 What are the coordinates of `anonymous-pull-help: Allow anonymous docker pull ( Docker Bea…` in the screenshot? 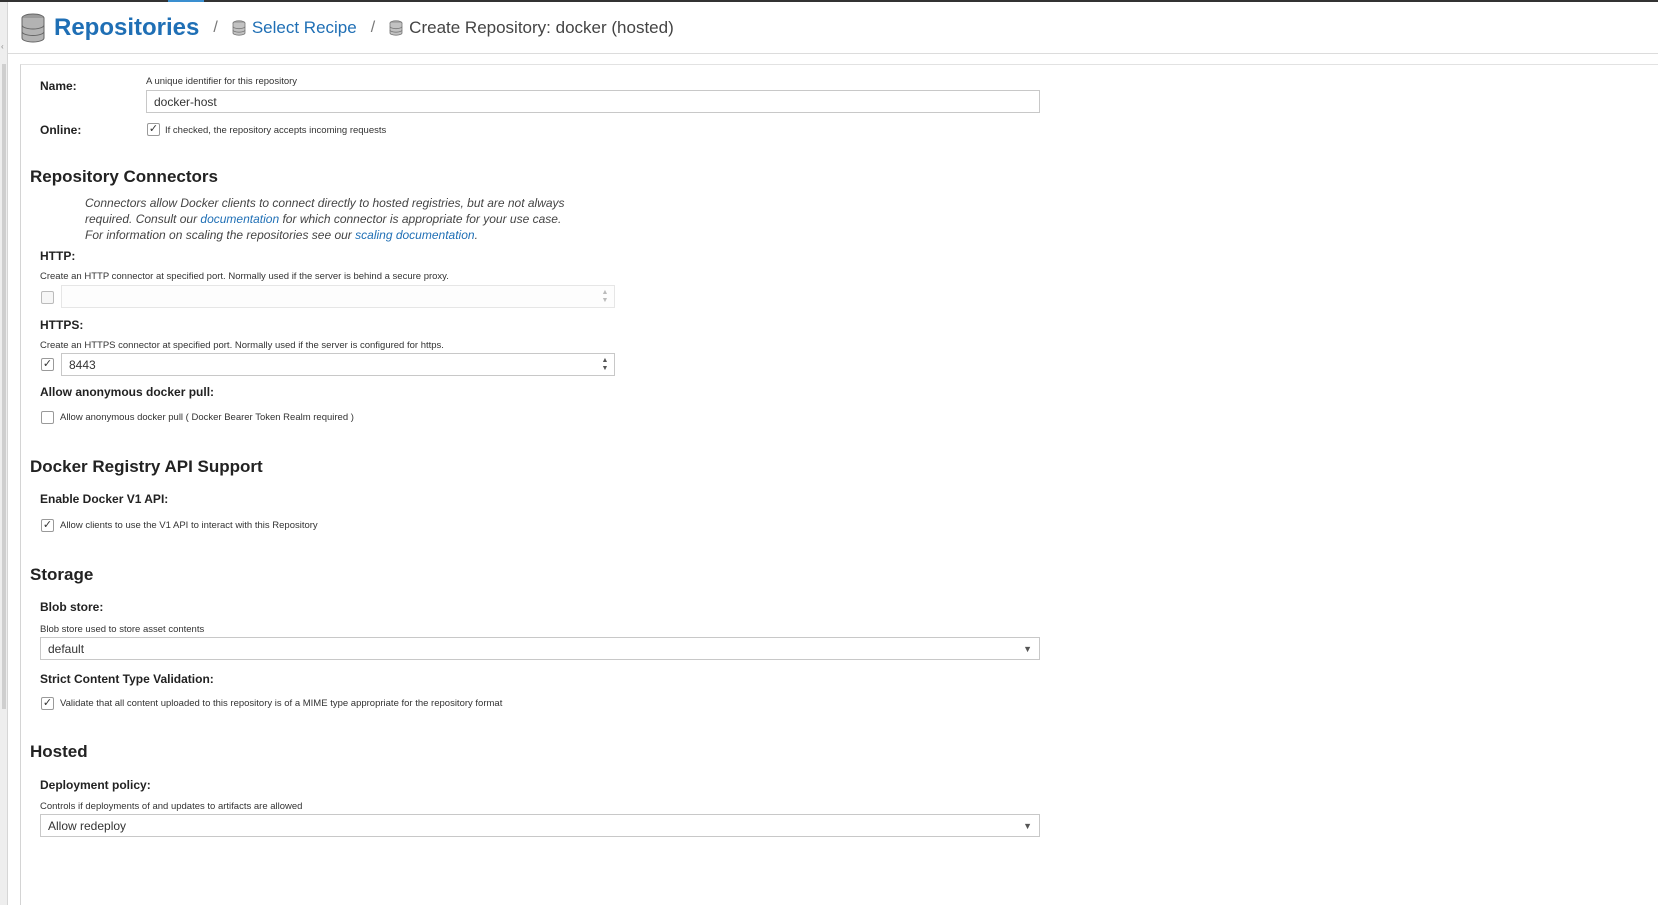 It's located at (207, 417).